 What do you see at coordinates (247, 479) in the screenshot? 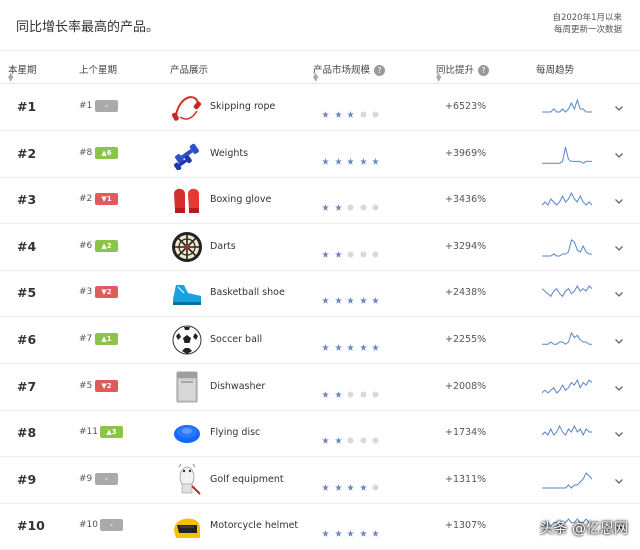
I see `product-name: Golf equipment` at bounding box center [247, 479].